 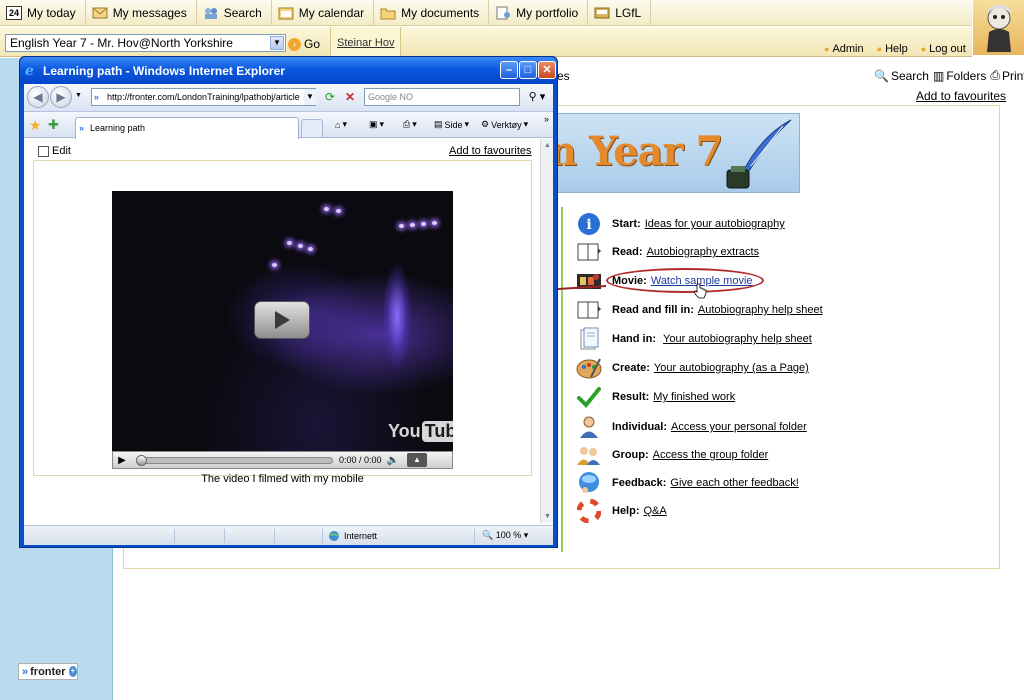 What do you see at coordinates (393, 460) in the screenshot?
I see `volume-icon: 🔈` at bounding box center [393, 460].